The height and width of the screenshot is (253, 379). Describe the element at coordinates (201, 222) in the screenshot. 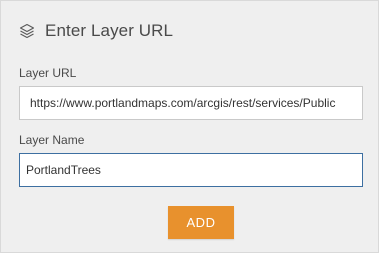

I see `add-button: ADD` at that location.